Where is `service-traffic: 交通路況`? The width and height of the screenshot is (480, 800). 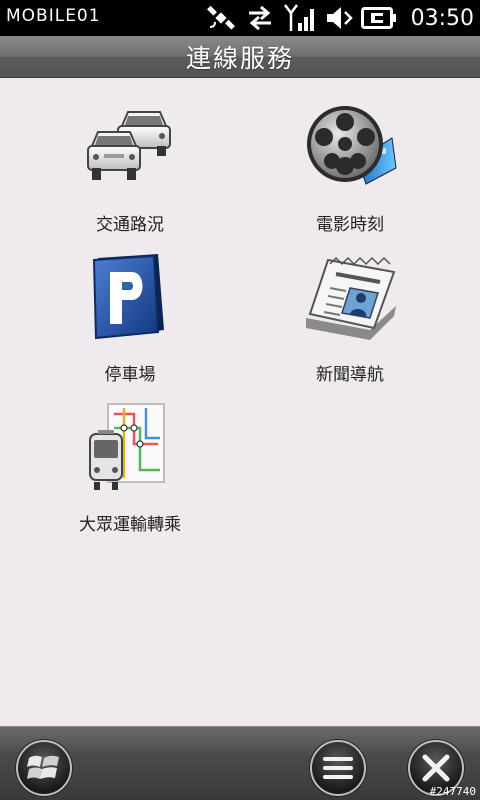 service-traffic: 交通路況 is located at coordinates (130, 161).